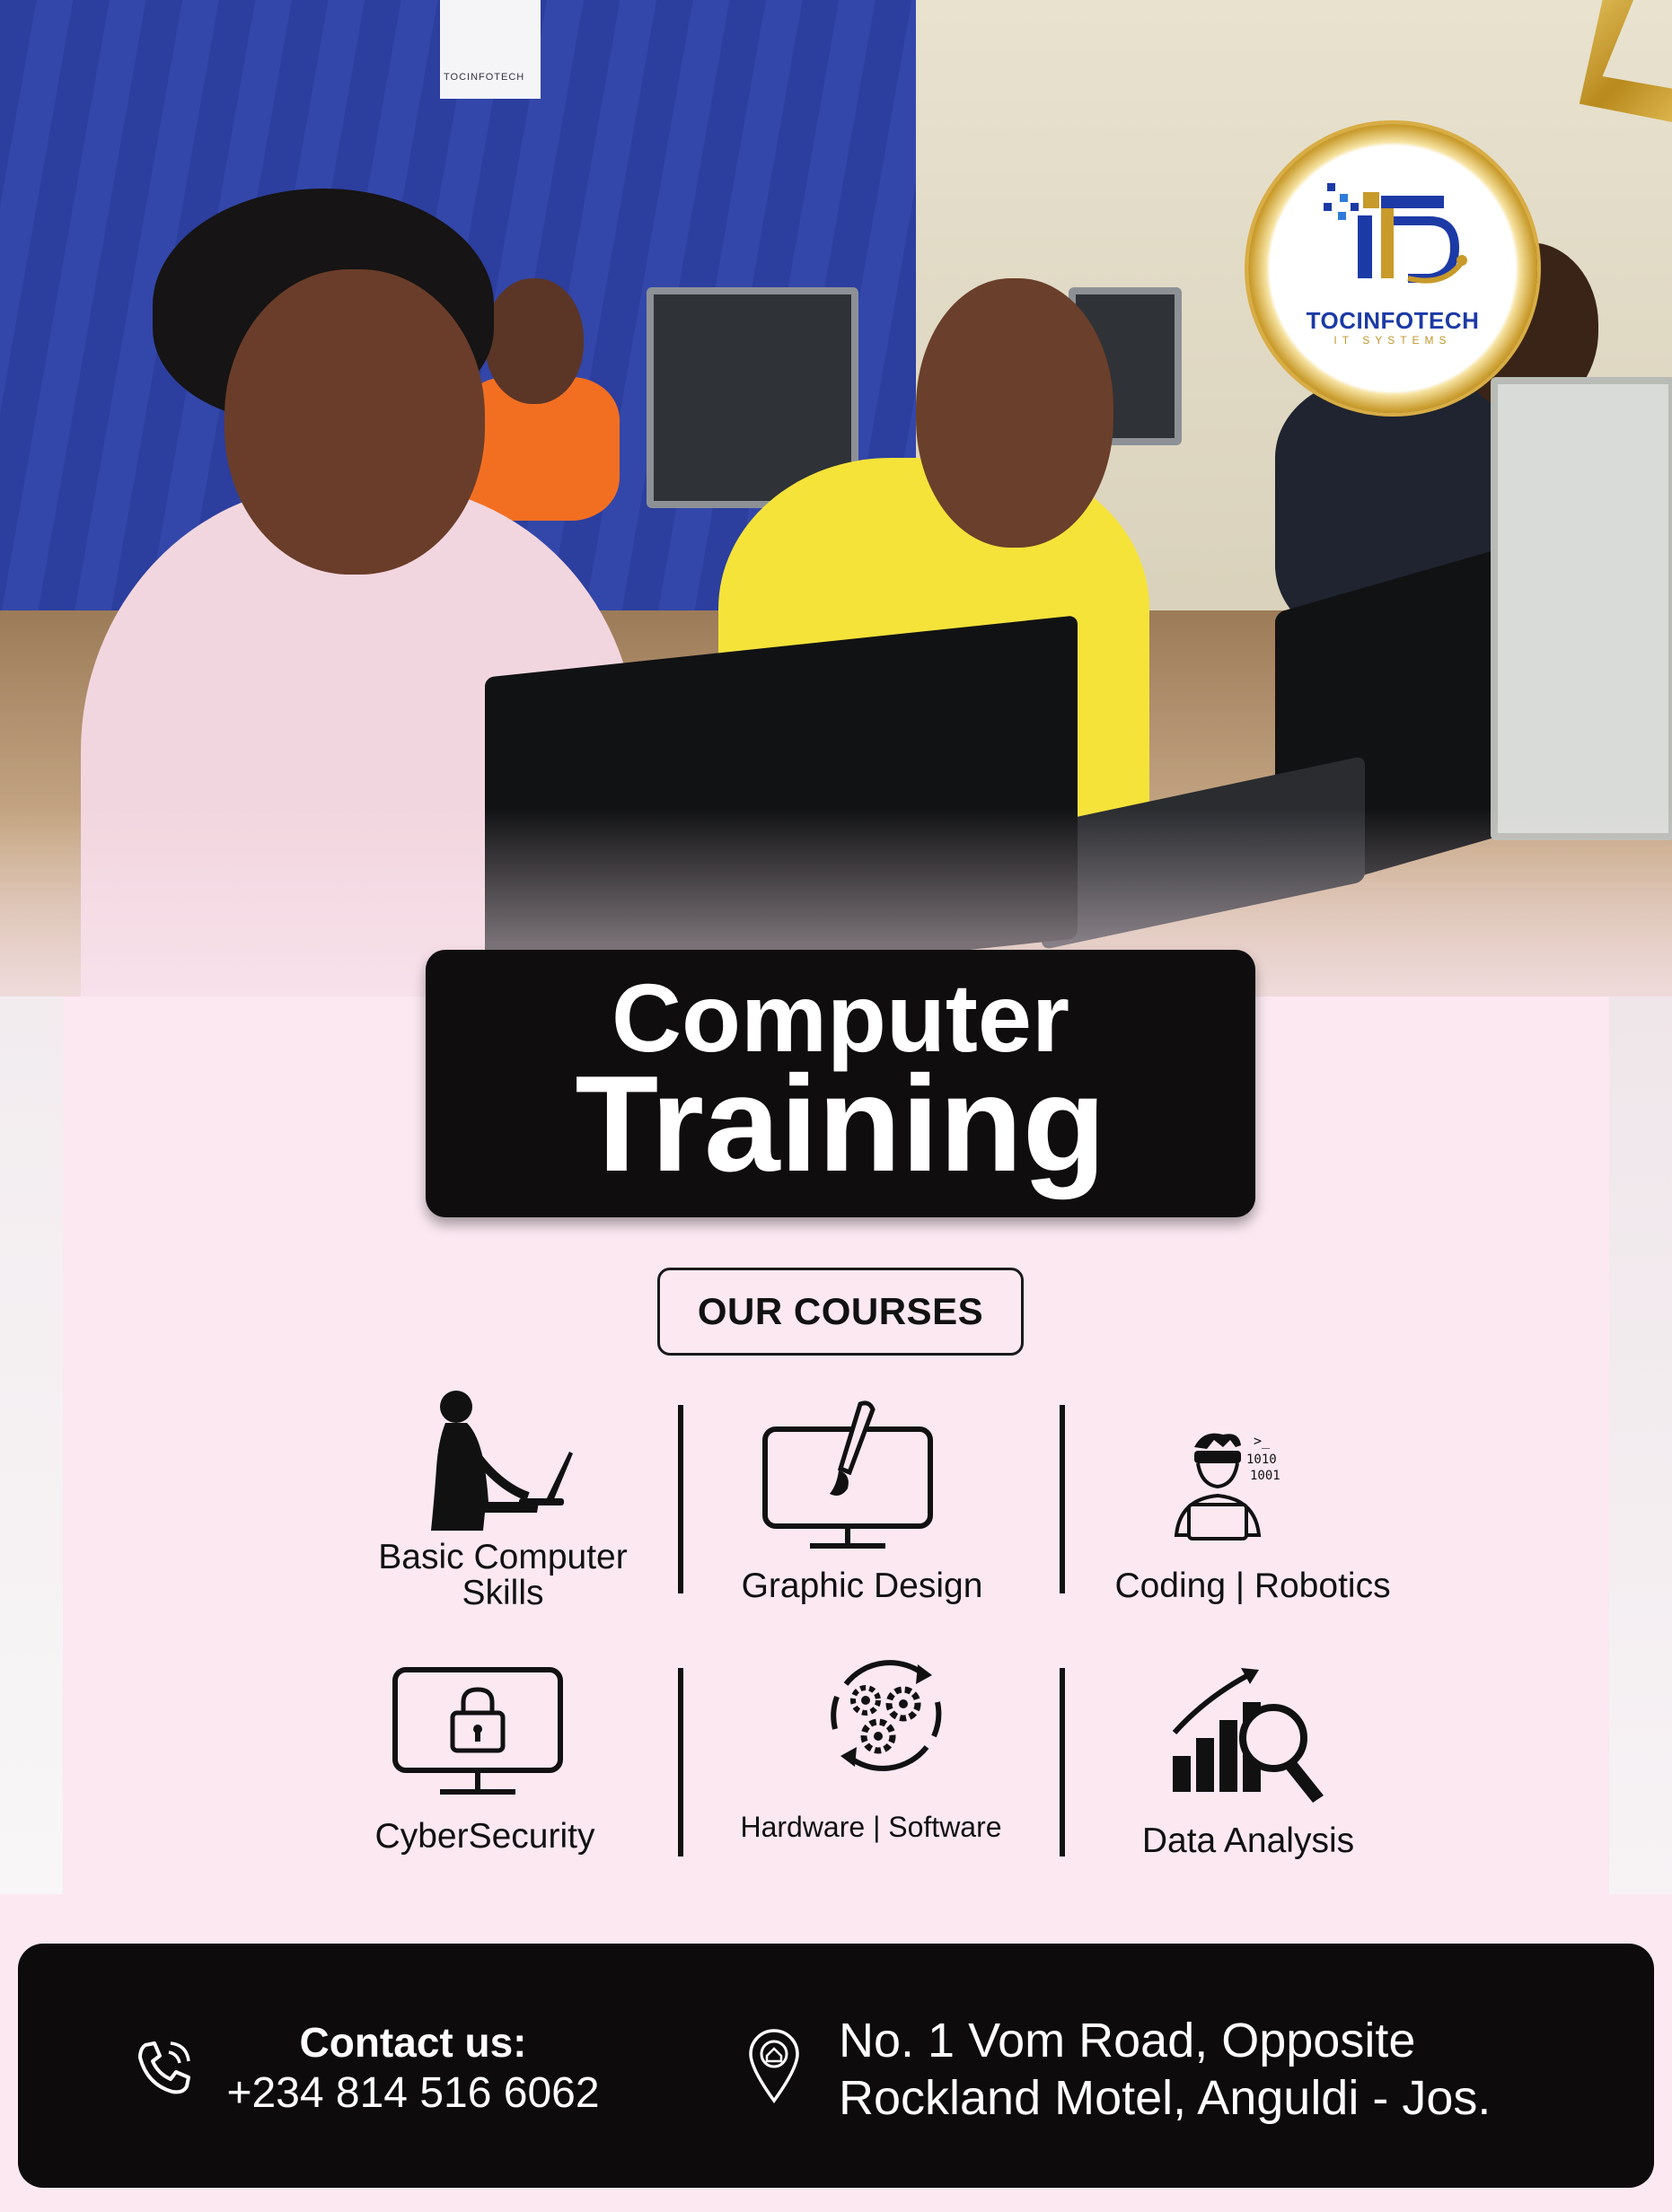 Image resolution: width=1672 pixels, height=2212 pixels. What do you see at coordinates (1227, 1486) in the screenshot?
I see `coder-laptop-icon: >_ 1010 1001` at bounding box center [1227, 1486].